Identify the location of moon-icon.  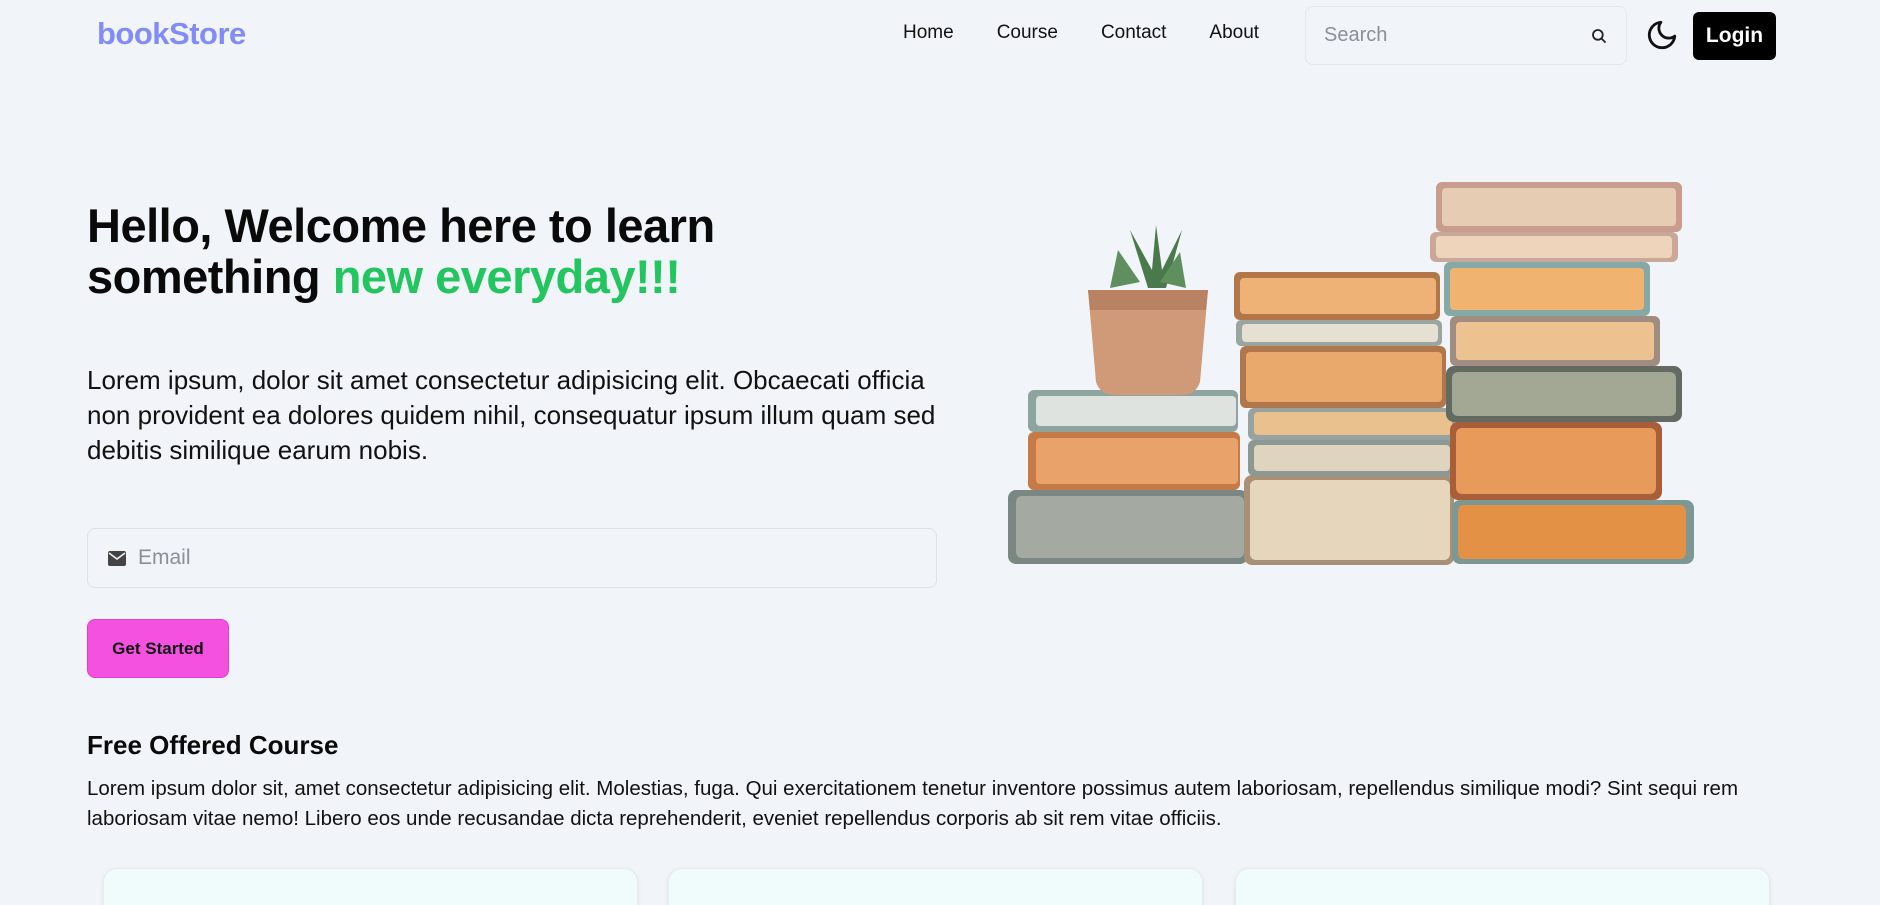
(1662, 35).